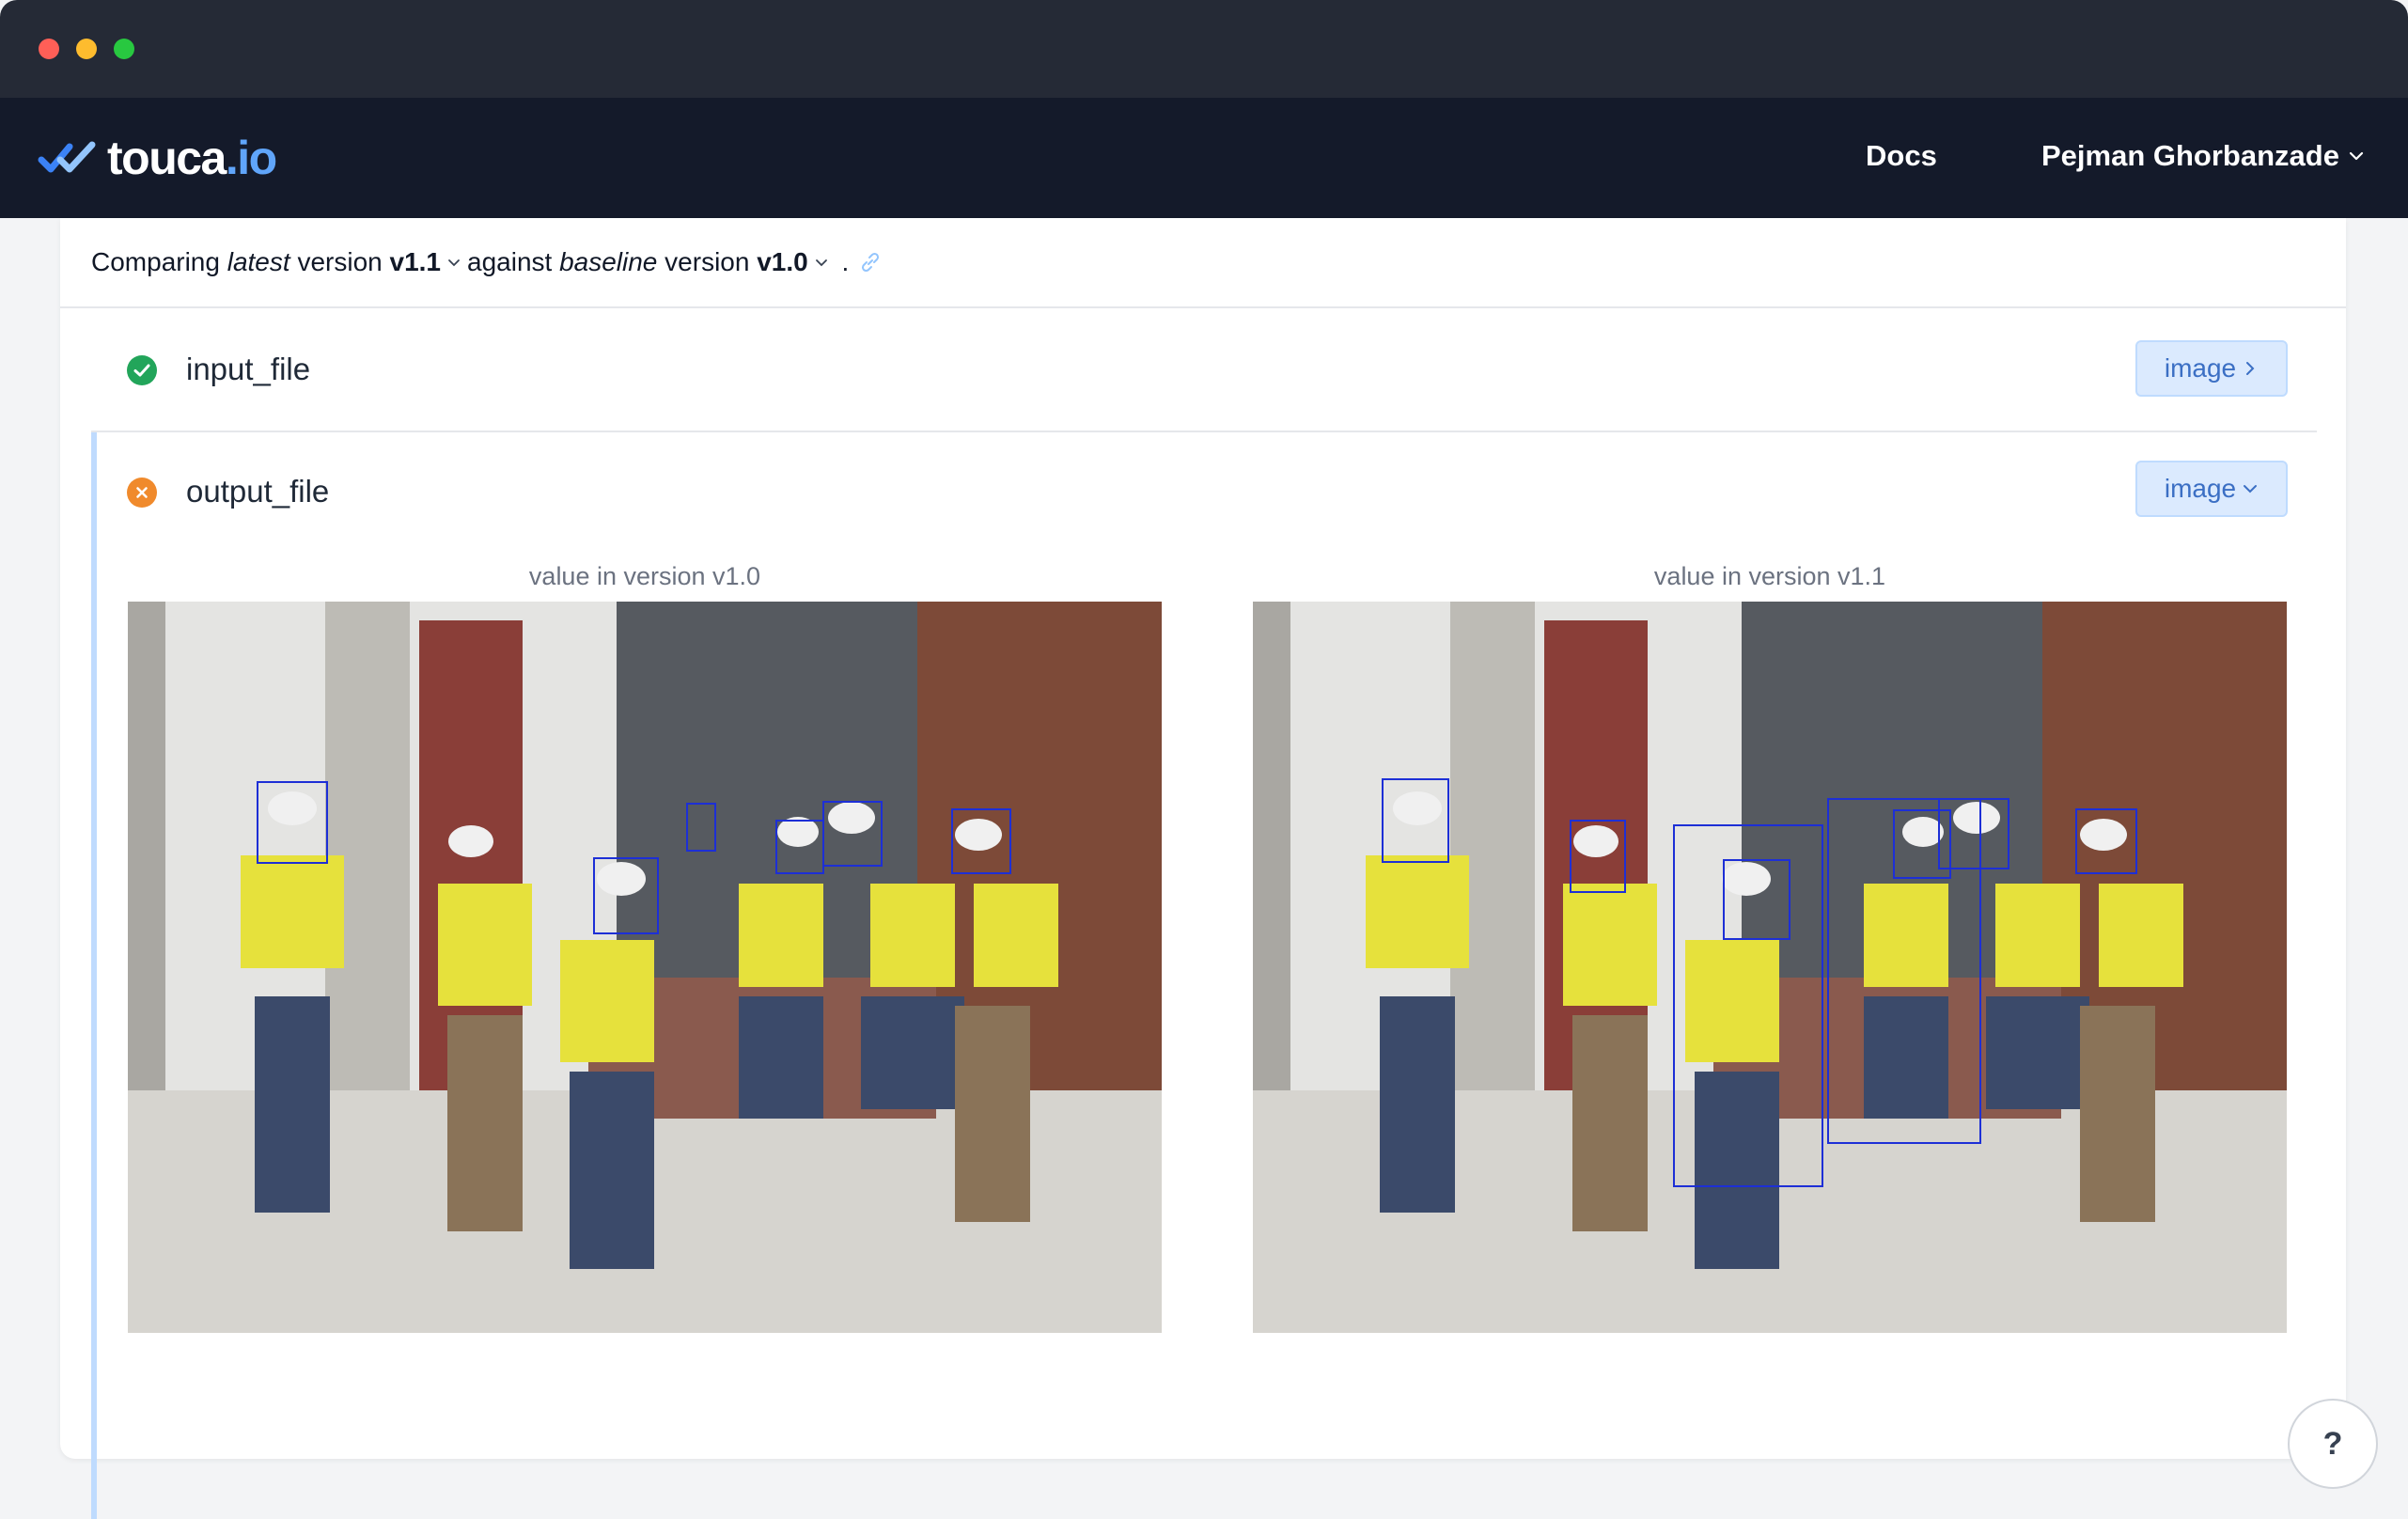 This screenshot has width=2408, height=1519. What do you see at coordinates (644, 576) in the screenshot?
I see `baseline-image-caption: value in version v1.0` at bounding box center [644, 576].